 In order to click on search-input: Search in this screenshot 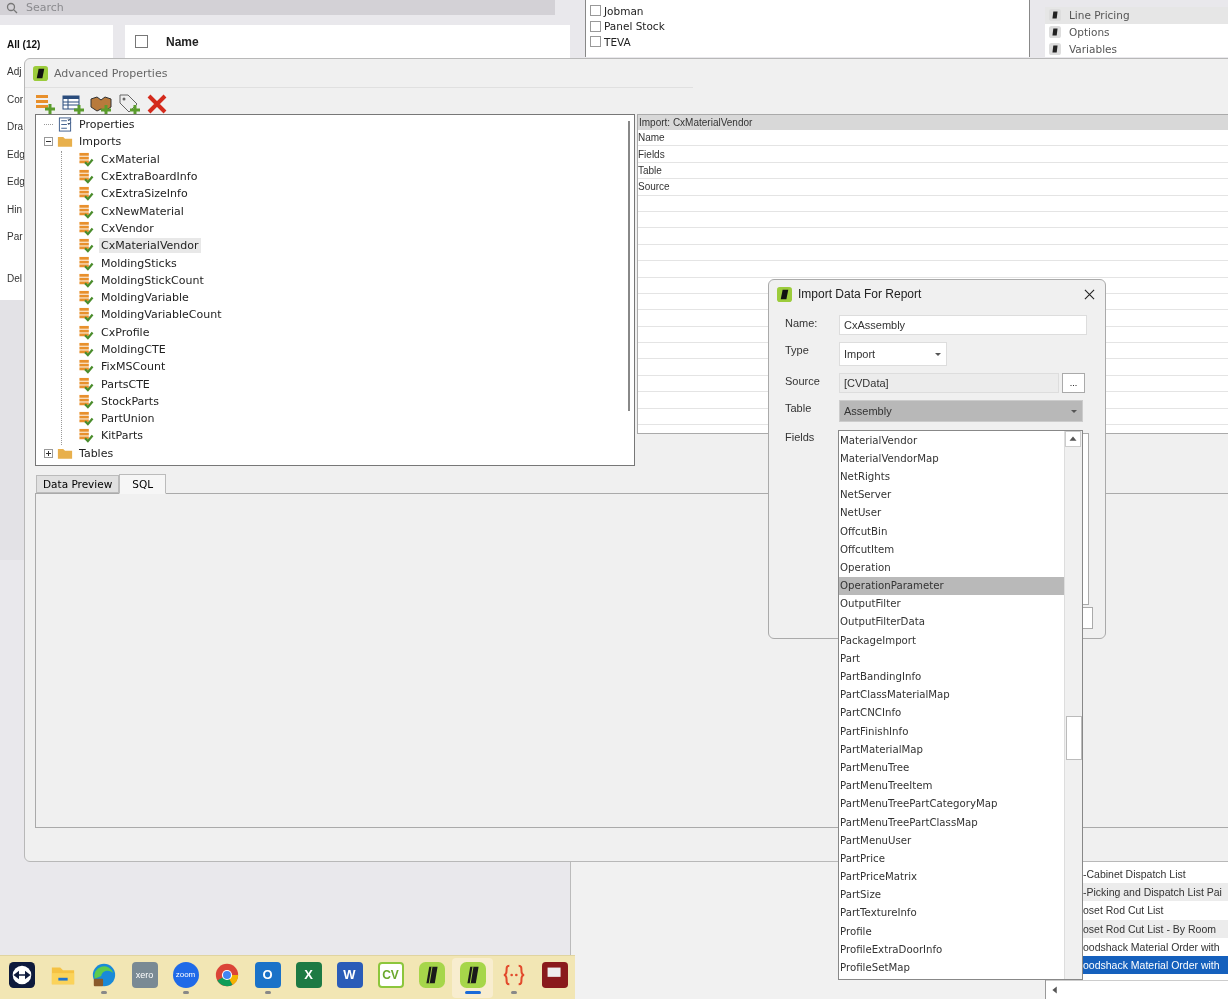, I will do `click(126, 7)`.